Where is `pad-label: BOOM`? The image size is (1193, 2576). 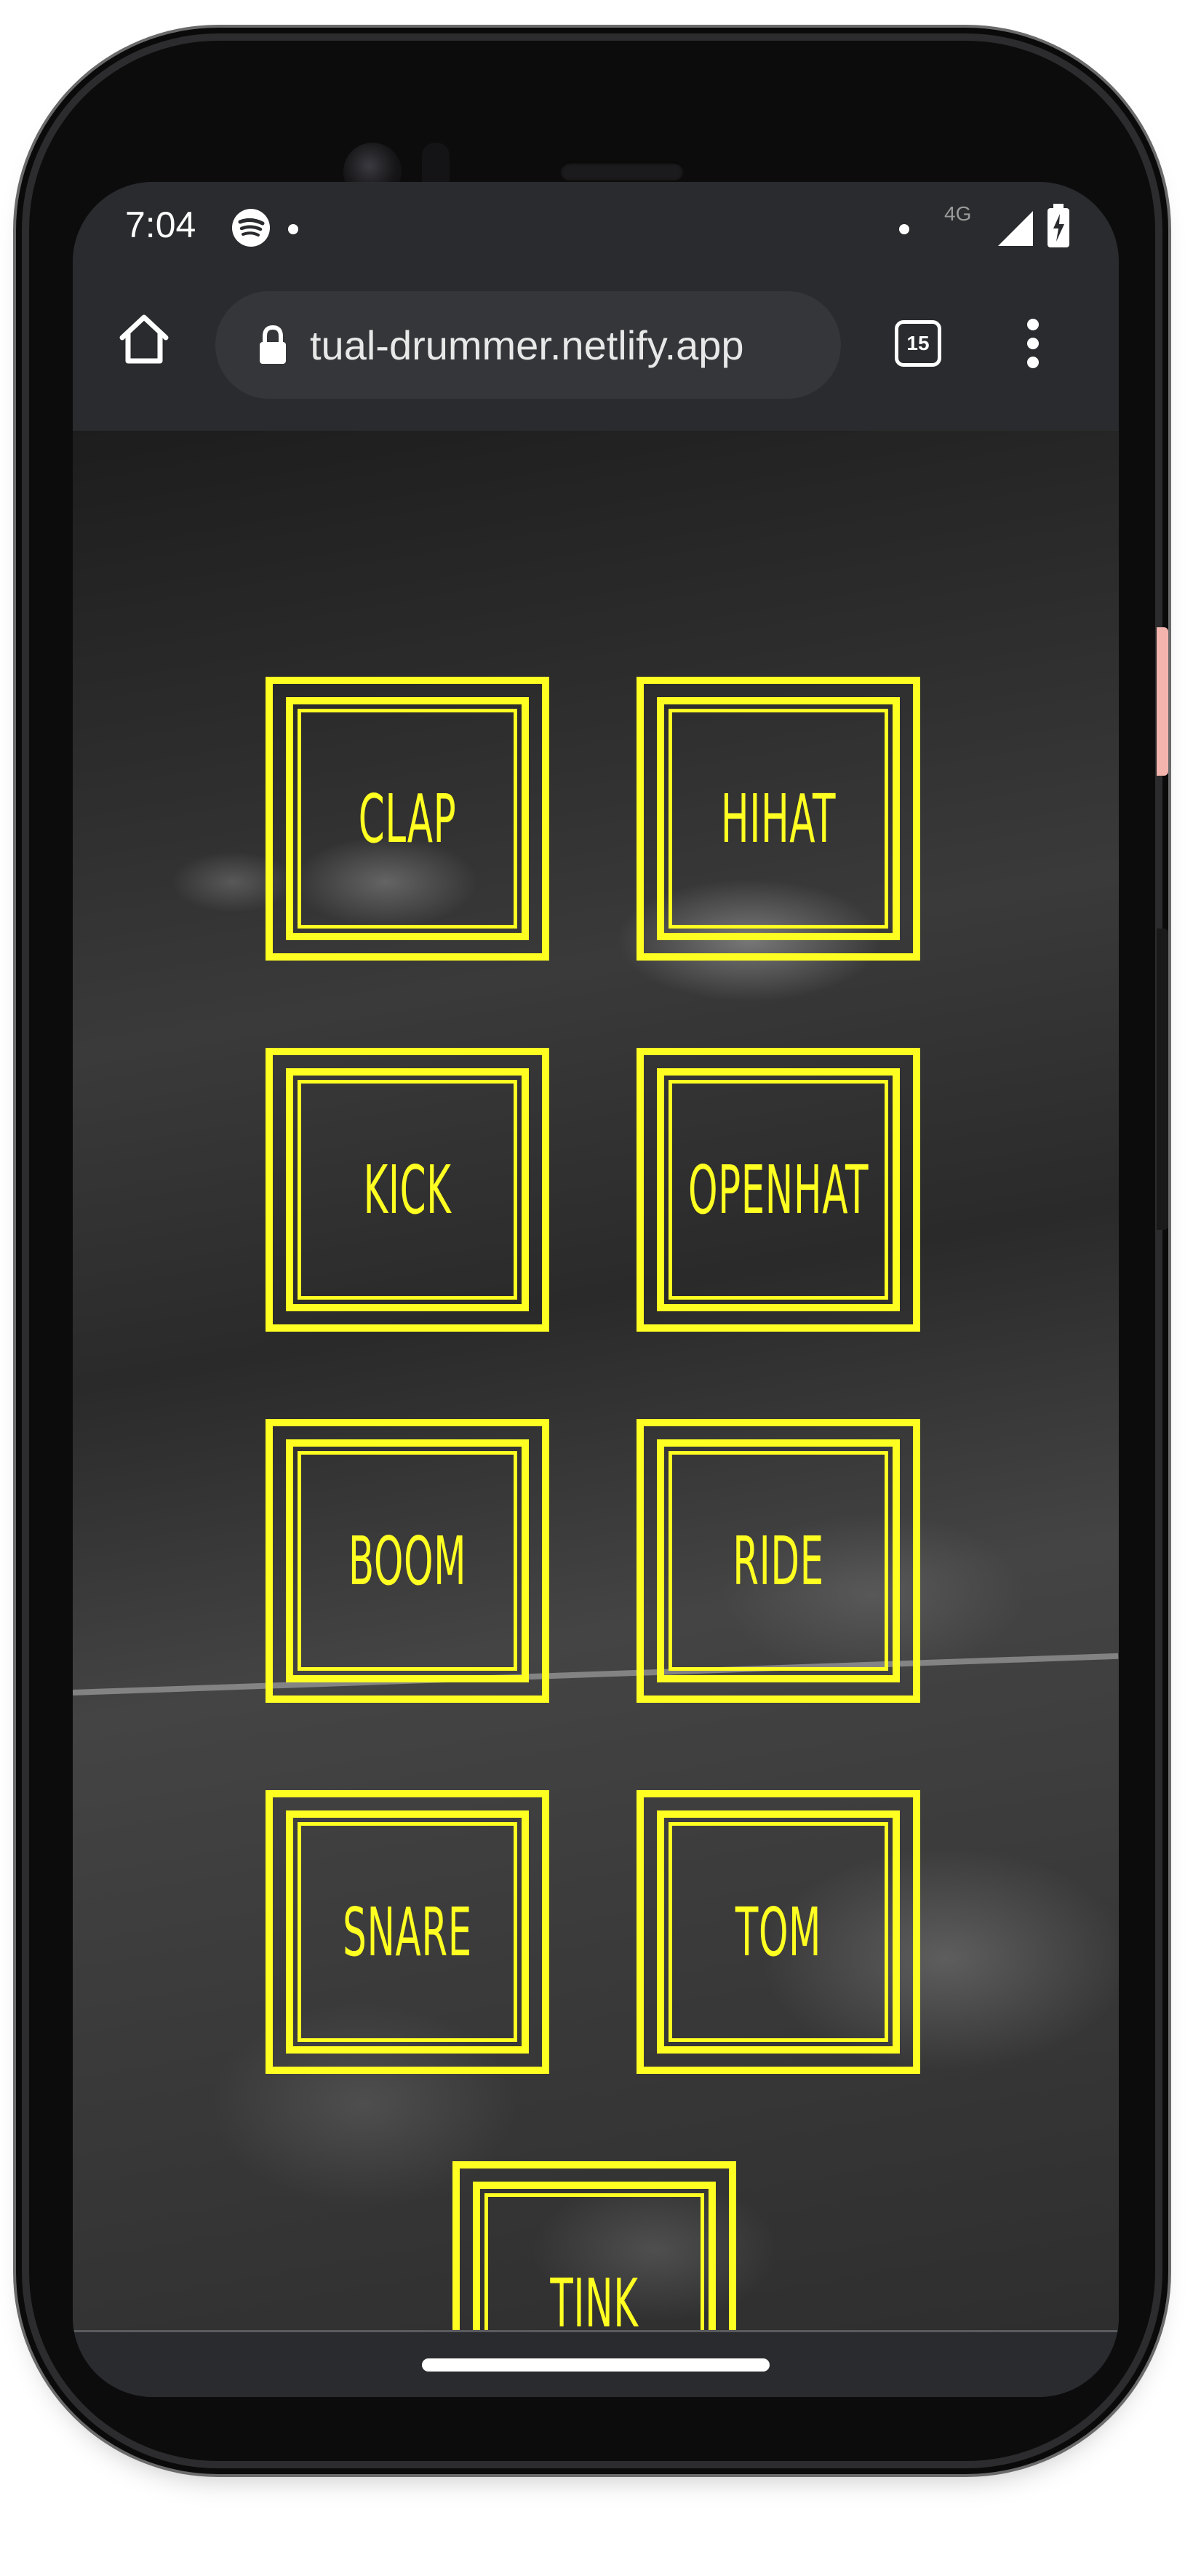 pad-label: BOOM is located at coordinates (407, 1561).